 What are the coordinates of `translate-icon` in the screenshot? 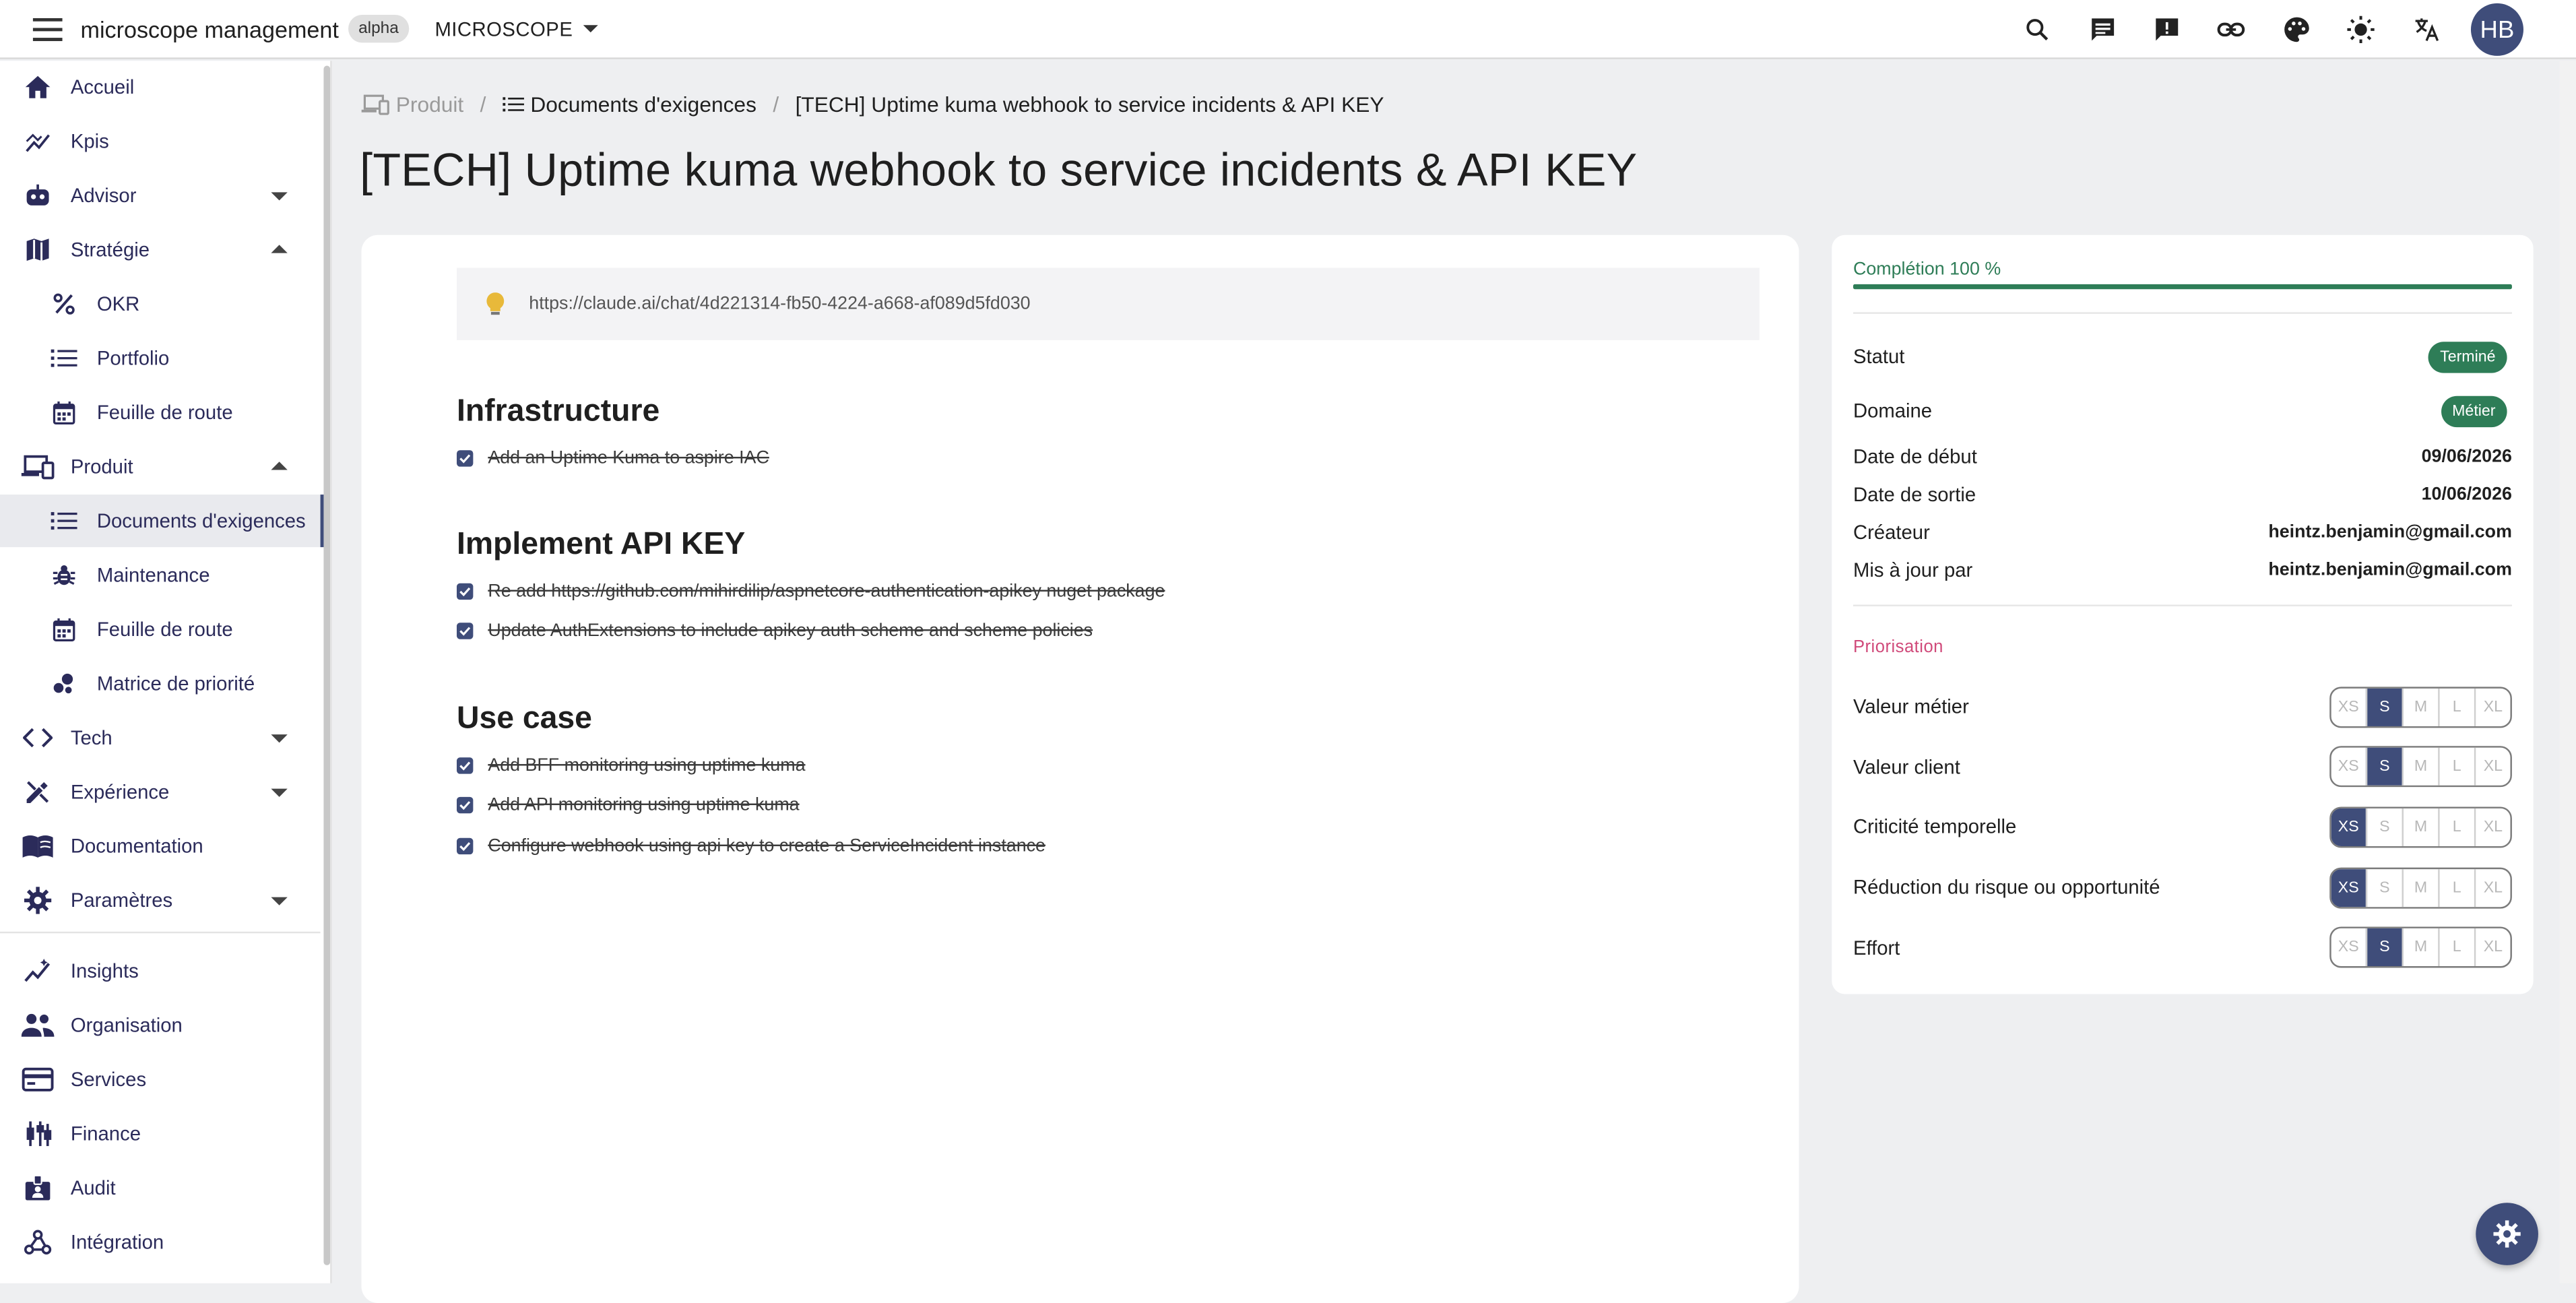 It's located at (2426, 29).